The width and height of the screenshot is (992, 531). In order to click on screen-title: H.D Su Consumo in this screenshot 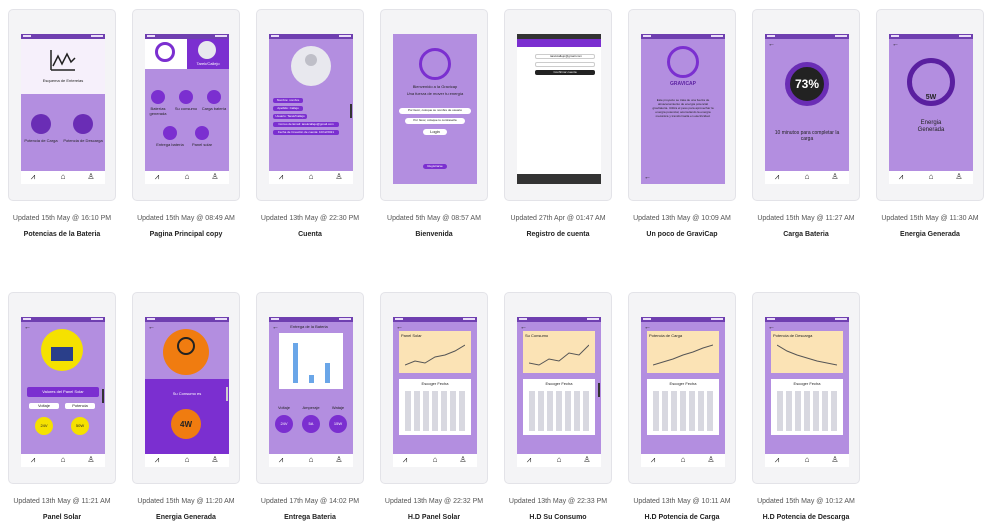, I will do `click(558, 517)`.